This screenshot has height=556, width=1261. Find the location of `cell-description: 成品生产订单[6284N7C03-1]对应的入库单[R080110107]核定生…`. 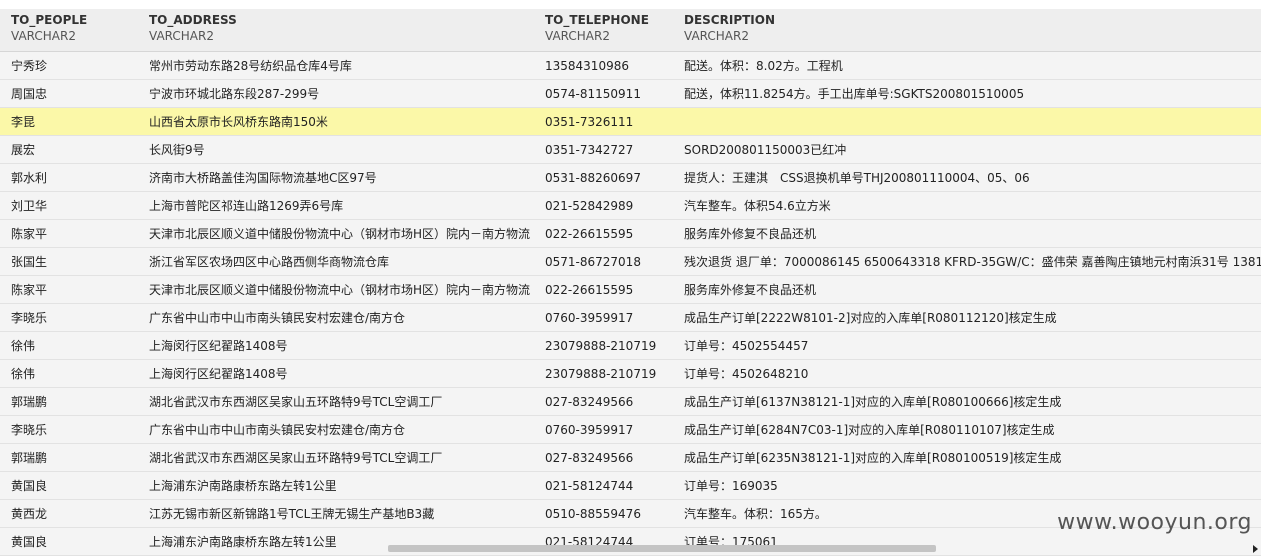

cell-description: 成品生产订单[6284N7C03-1]对应的入库单[R080110107]核定生… is located at coordinates (967, 429).